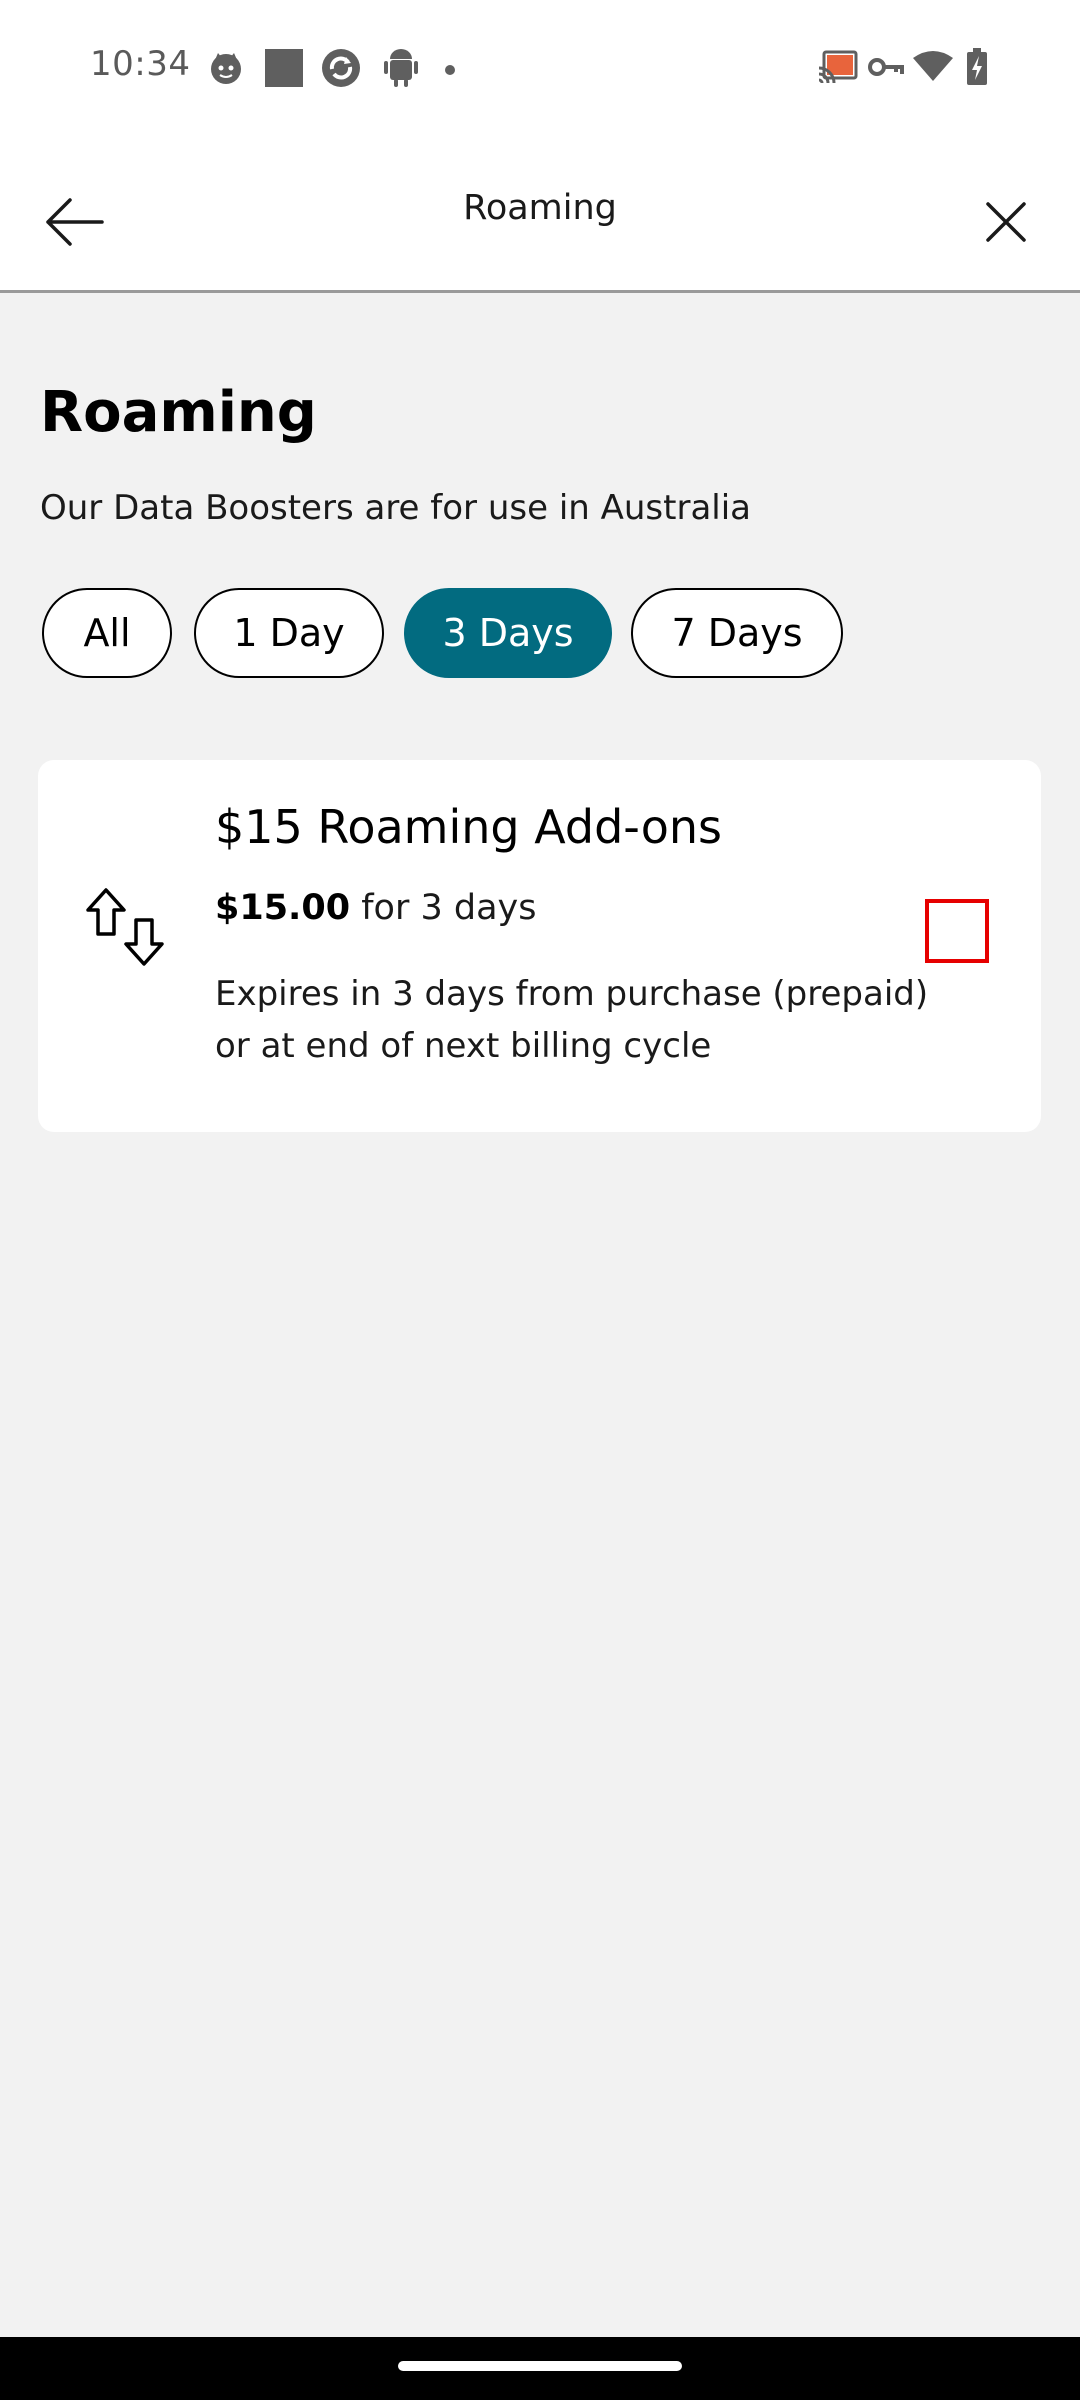 This screenshot has height=2400, width=1080. I want to click on dot-icon, so click(450, 70).